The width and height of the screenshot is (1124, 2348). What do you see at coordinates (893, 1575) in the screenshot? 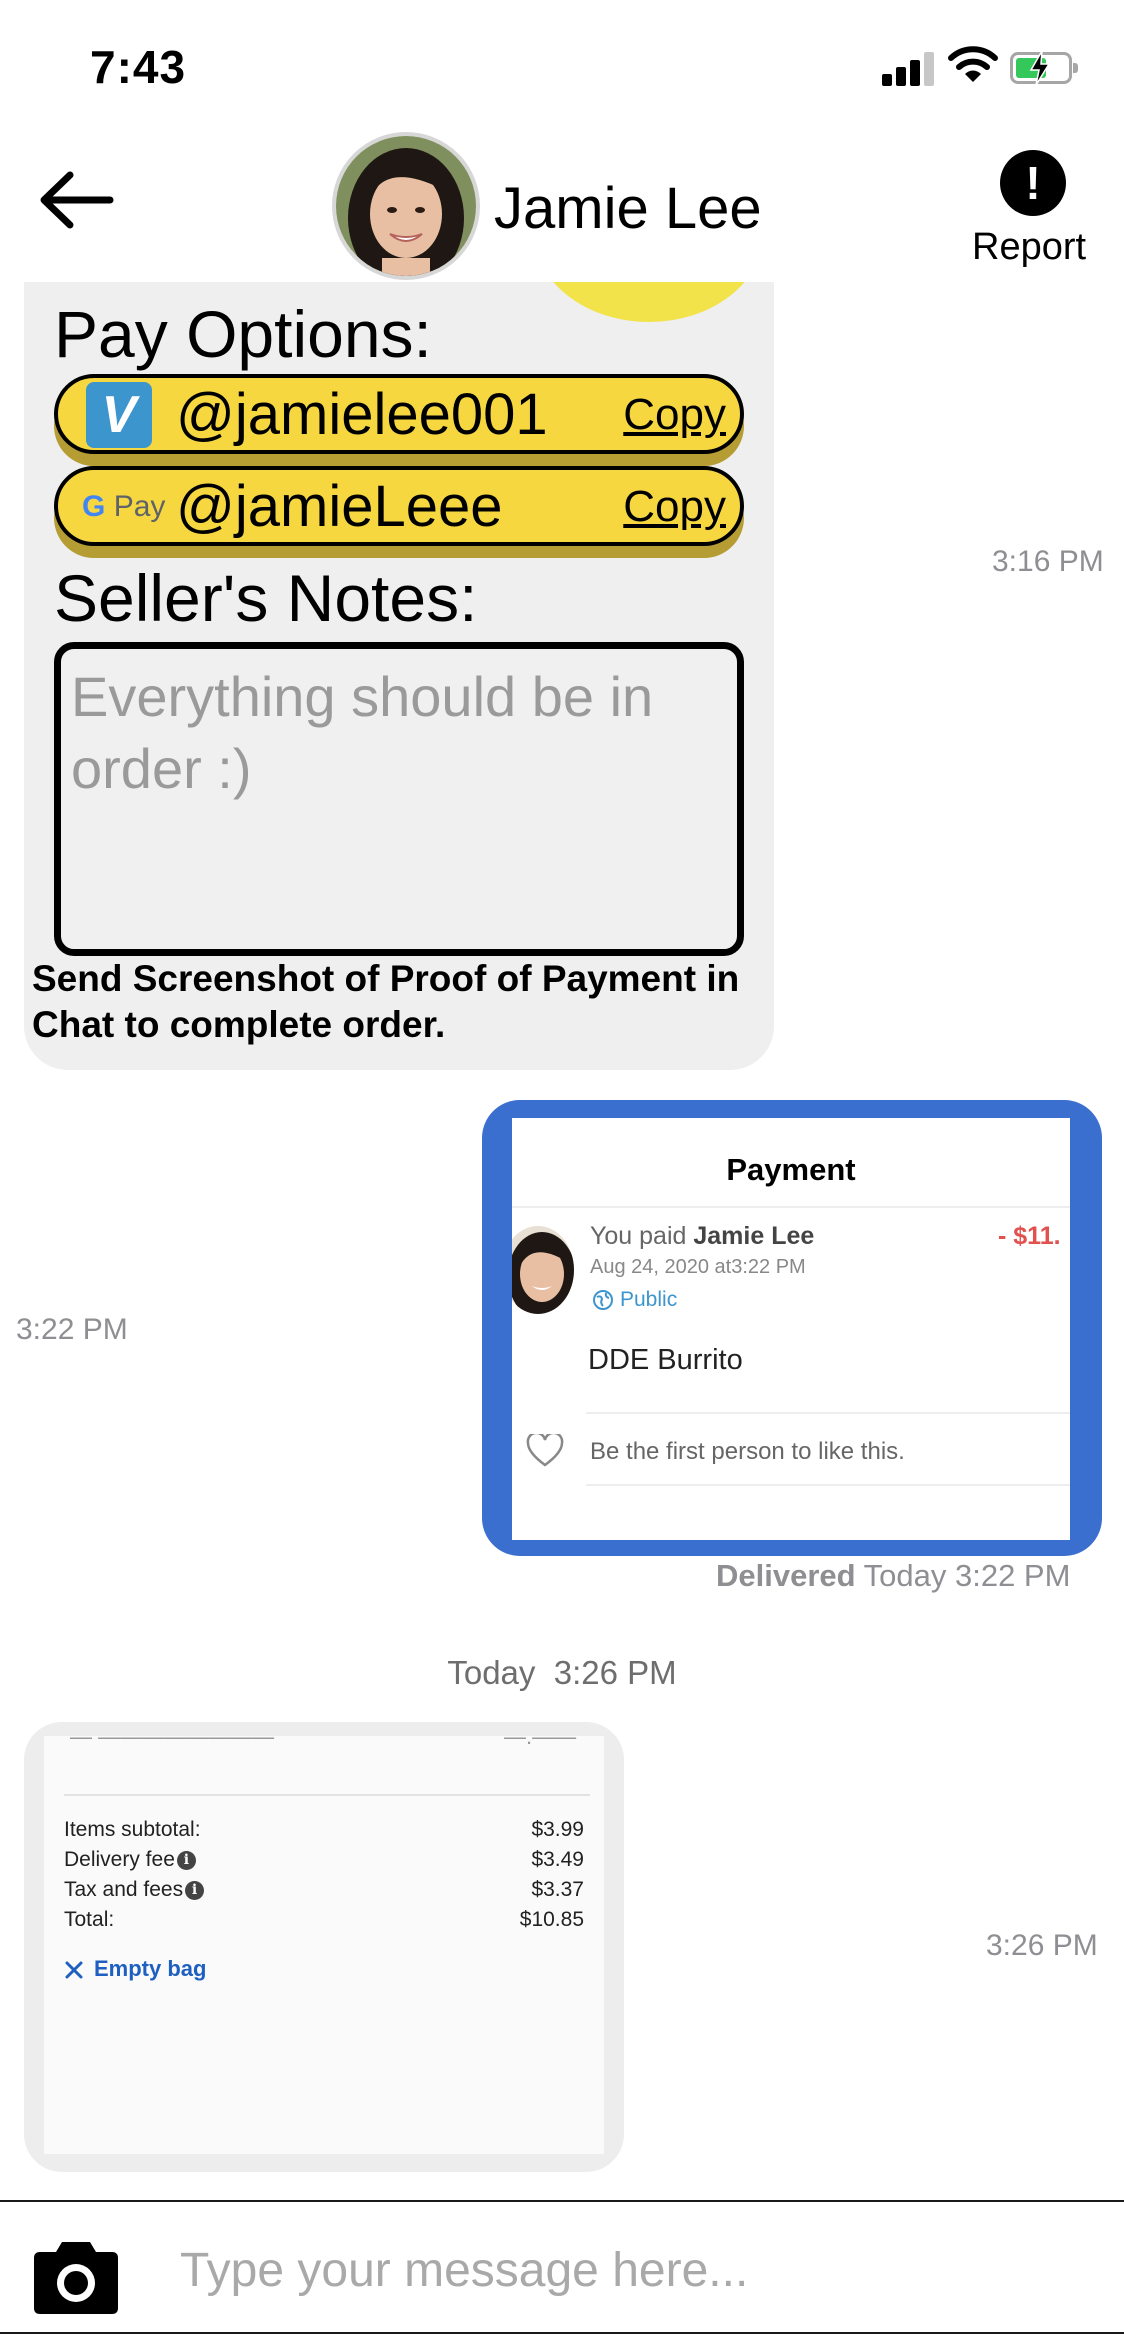
I see `delivery-status: Delivered Today 3:22 PM` at bounding box center [893, 1575].